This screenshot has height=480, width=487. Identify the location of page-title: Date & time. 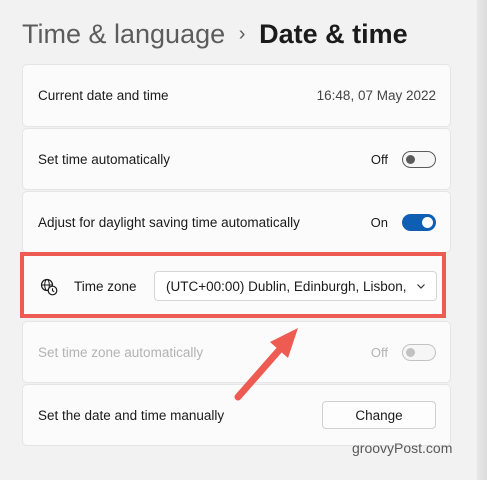
(333, 33).